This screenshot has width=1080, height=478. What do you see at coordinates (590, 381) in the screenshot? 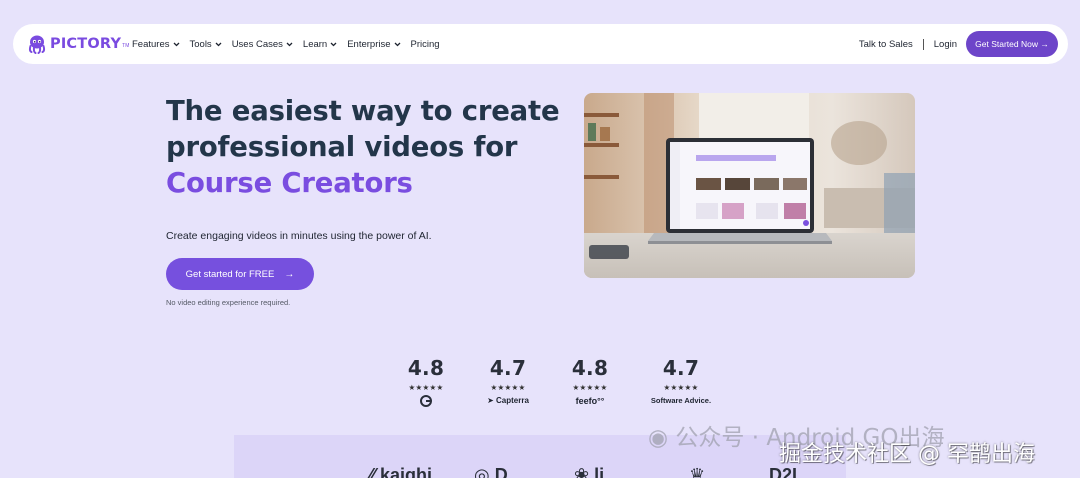
I see `rating-feefo: 4.8 ★★★★★ feefo°°` at bounding box center [590, 381].